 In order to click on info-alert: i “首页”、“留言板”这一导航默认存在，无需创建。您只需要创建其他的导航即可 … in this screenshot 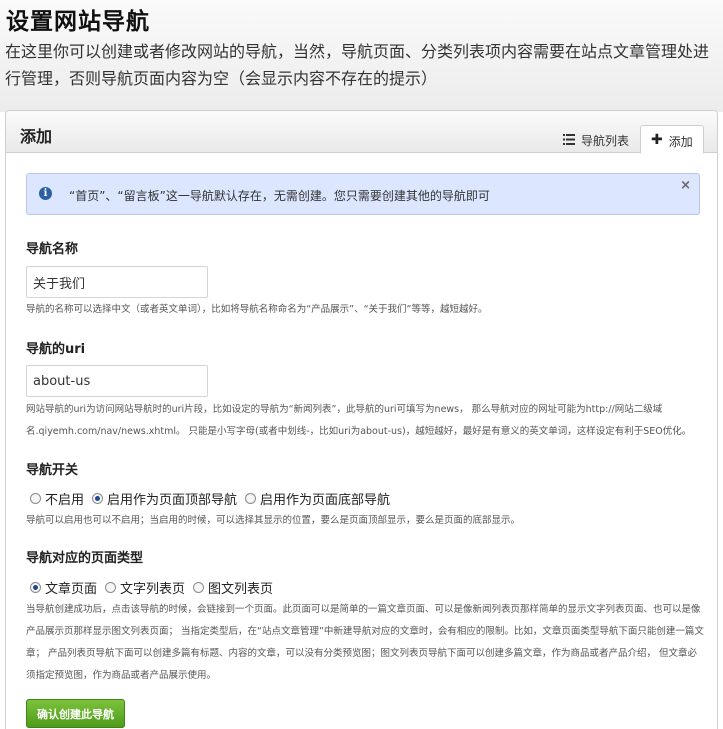, I will do `click(363, 194)`.